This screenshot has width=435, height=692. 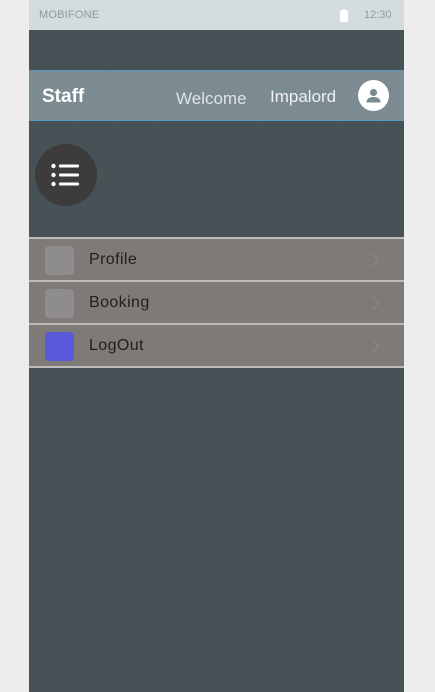 I want to click on menu-item-label: Booking, so click(x=119, y=302).